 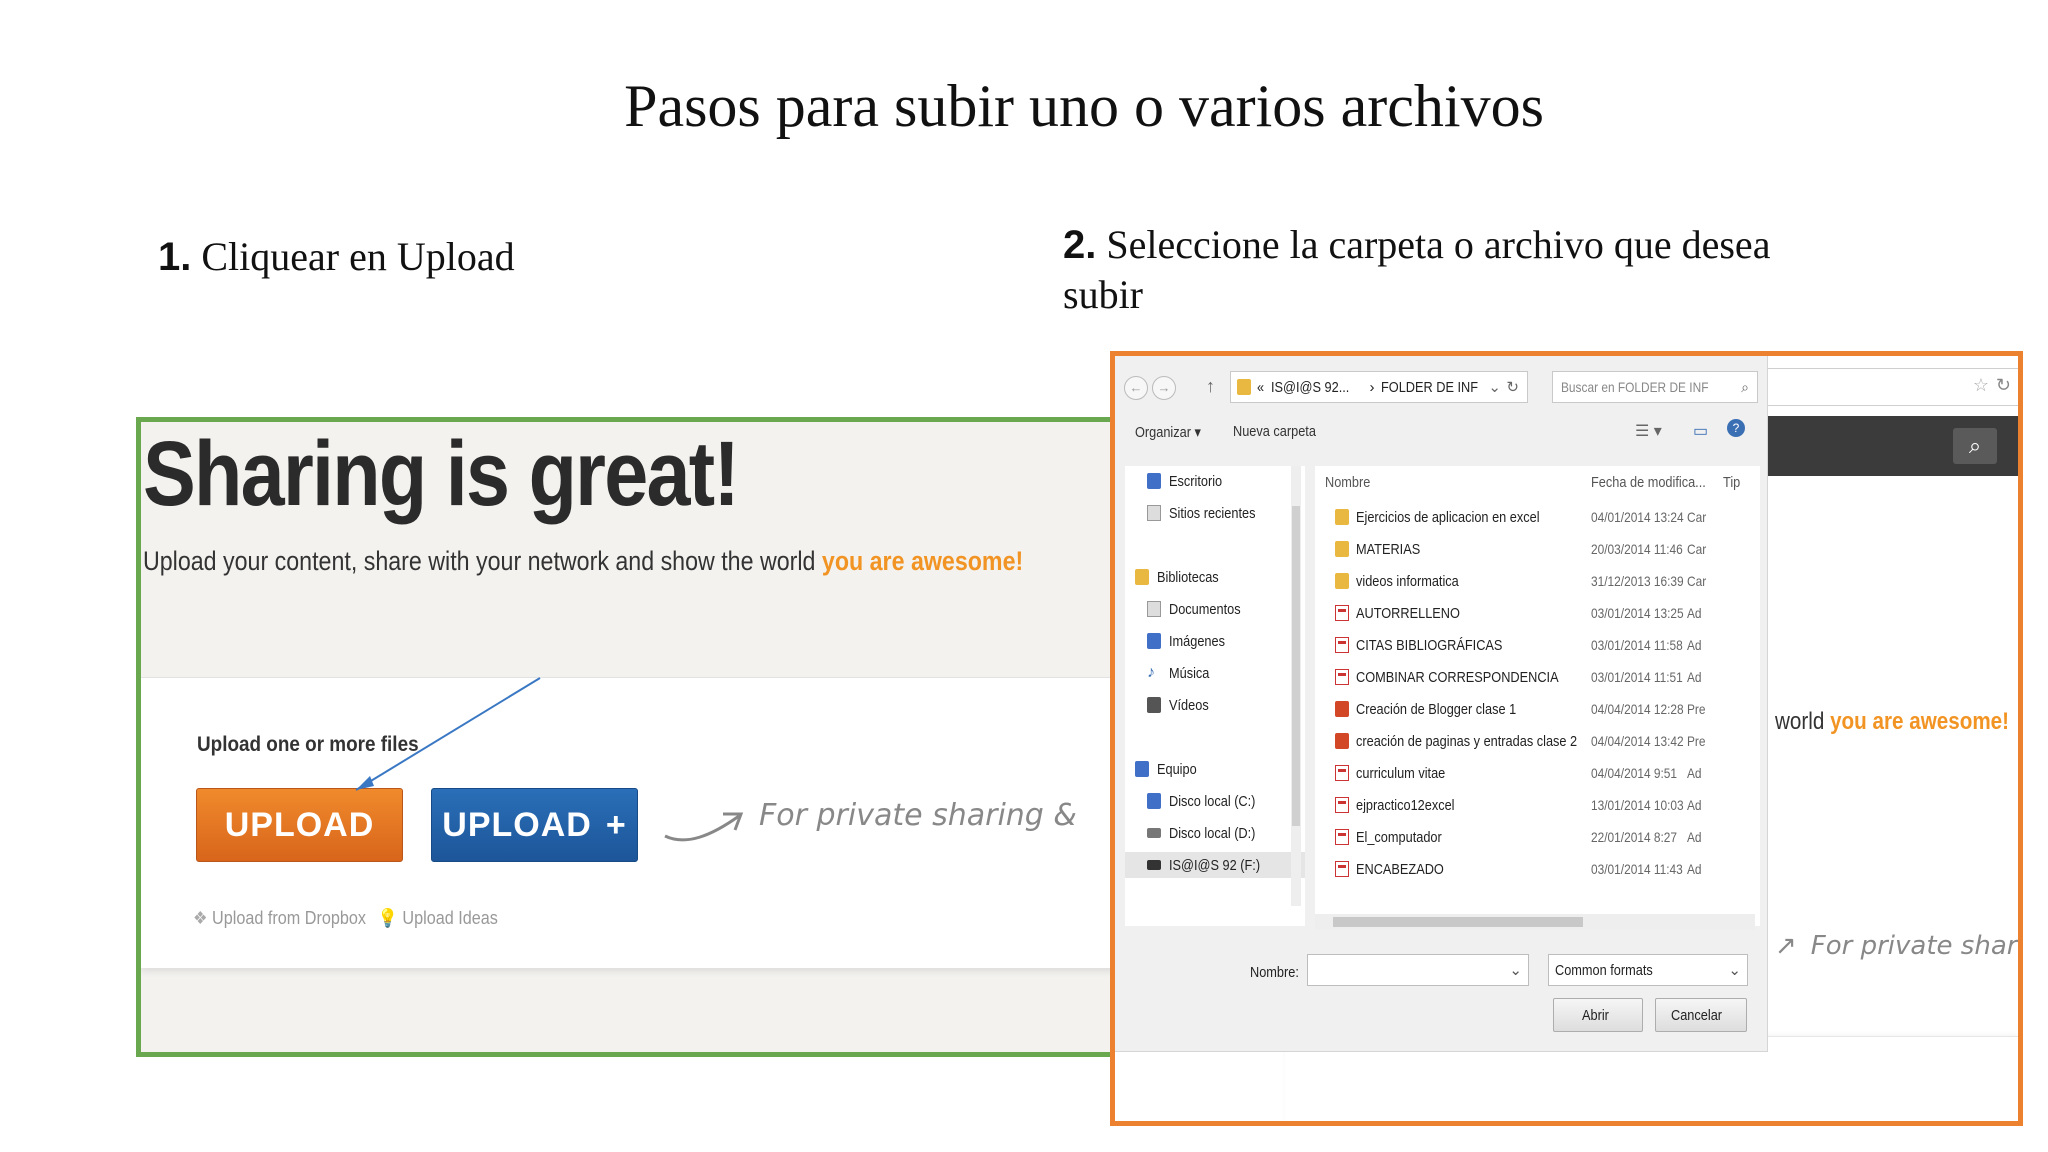 I want to click on help-icon: ?, so click(x=1736, y=428).